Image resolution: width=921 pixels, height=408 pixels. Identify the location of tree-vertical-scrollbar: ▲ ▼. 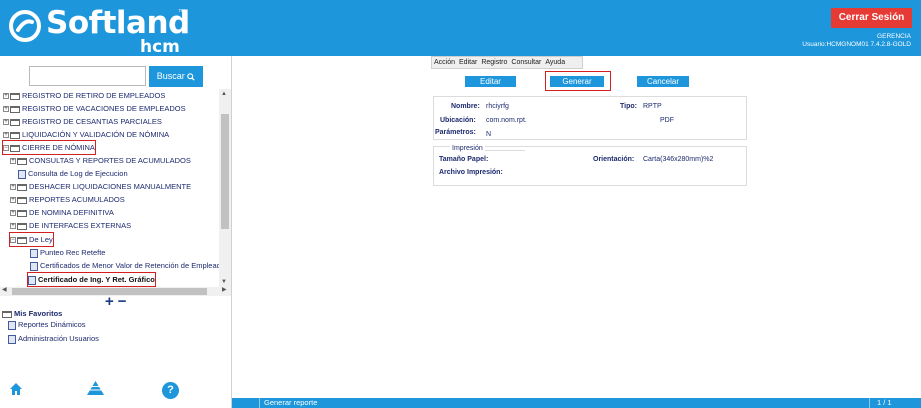
(225, 189).